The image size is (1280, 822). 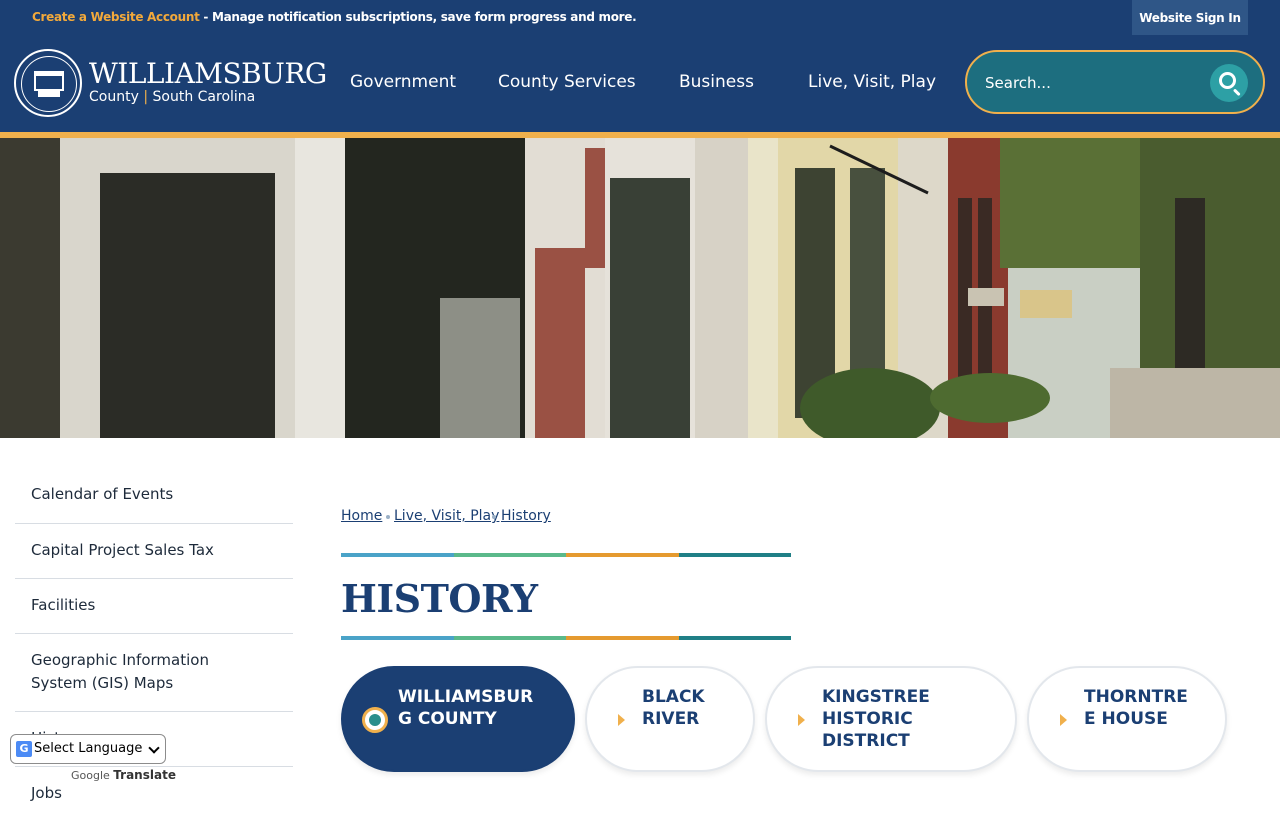 I want to click on translate-link: Translate, so click(x=144, y=775).